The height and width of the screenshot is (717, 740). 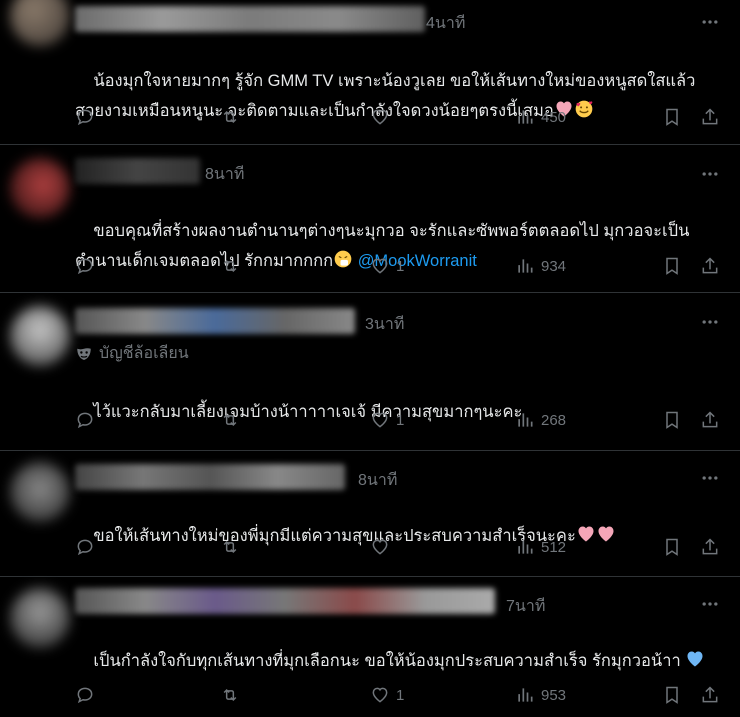 I want to click on tweet-actions: 450, so click(x=400, y=117).